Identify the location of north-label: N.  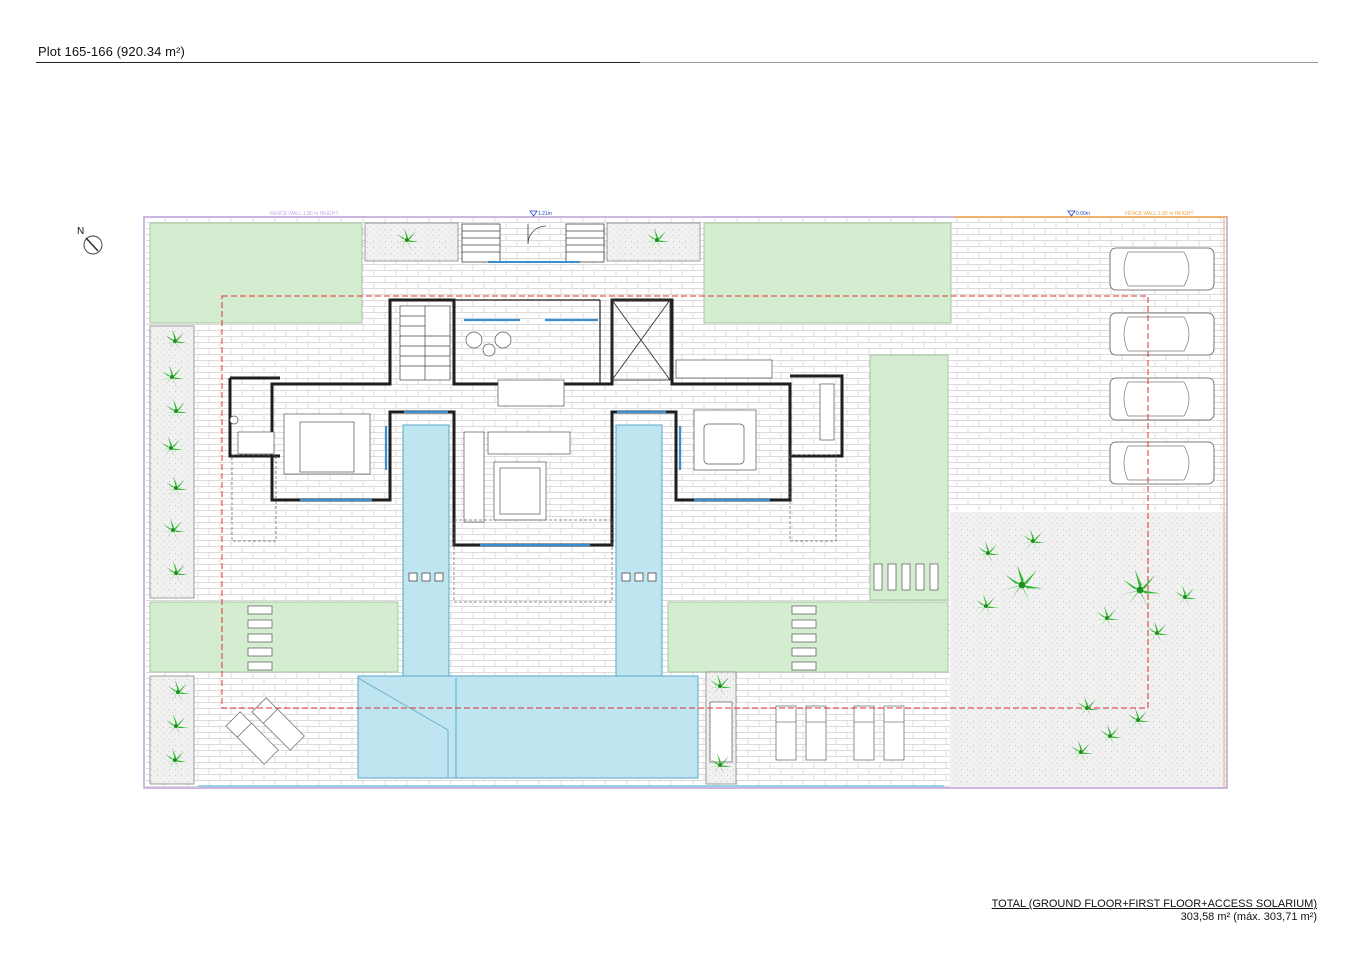
(80, 231).